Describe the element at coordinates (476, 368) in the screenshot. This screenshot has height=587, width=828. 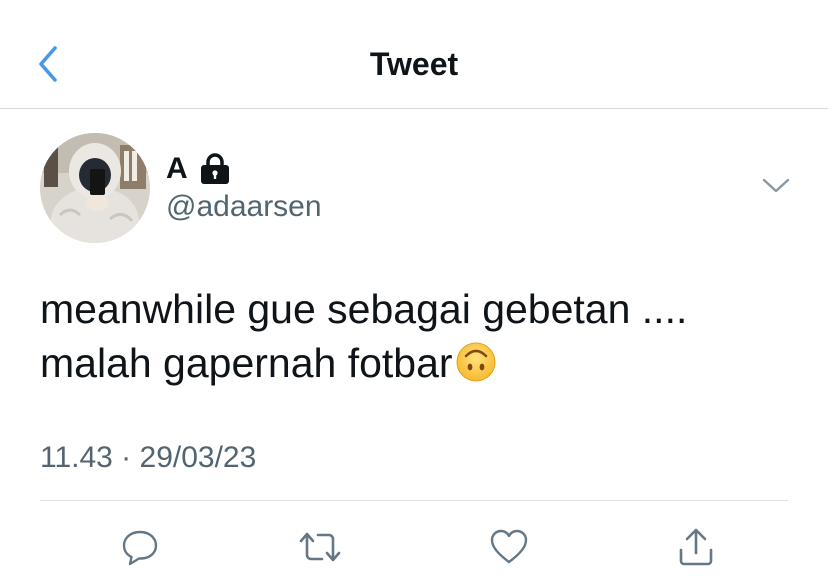
I see `upside-down-face-emoji-icon` at that location.